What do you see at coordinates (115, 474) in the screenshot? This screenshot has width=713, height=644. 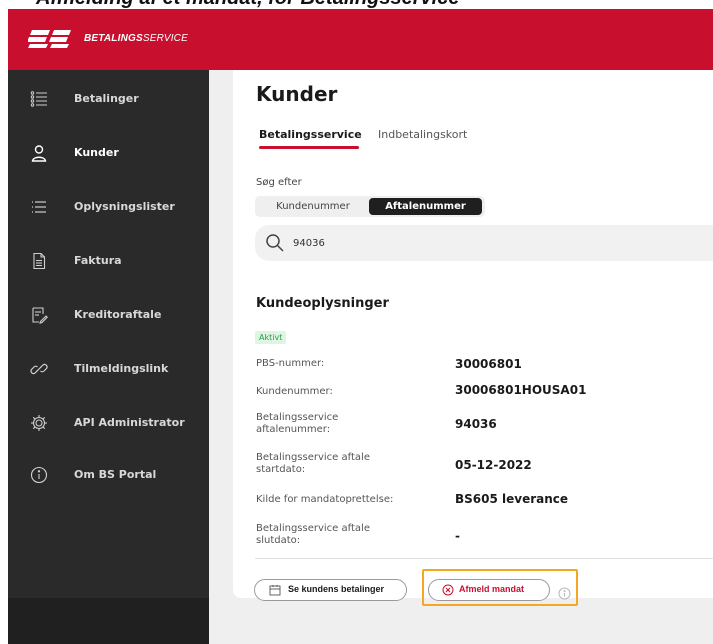 I see `sidebar-item-label: Om BS Portal` at bounding box center [115, 474].